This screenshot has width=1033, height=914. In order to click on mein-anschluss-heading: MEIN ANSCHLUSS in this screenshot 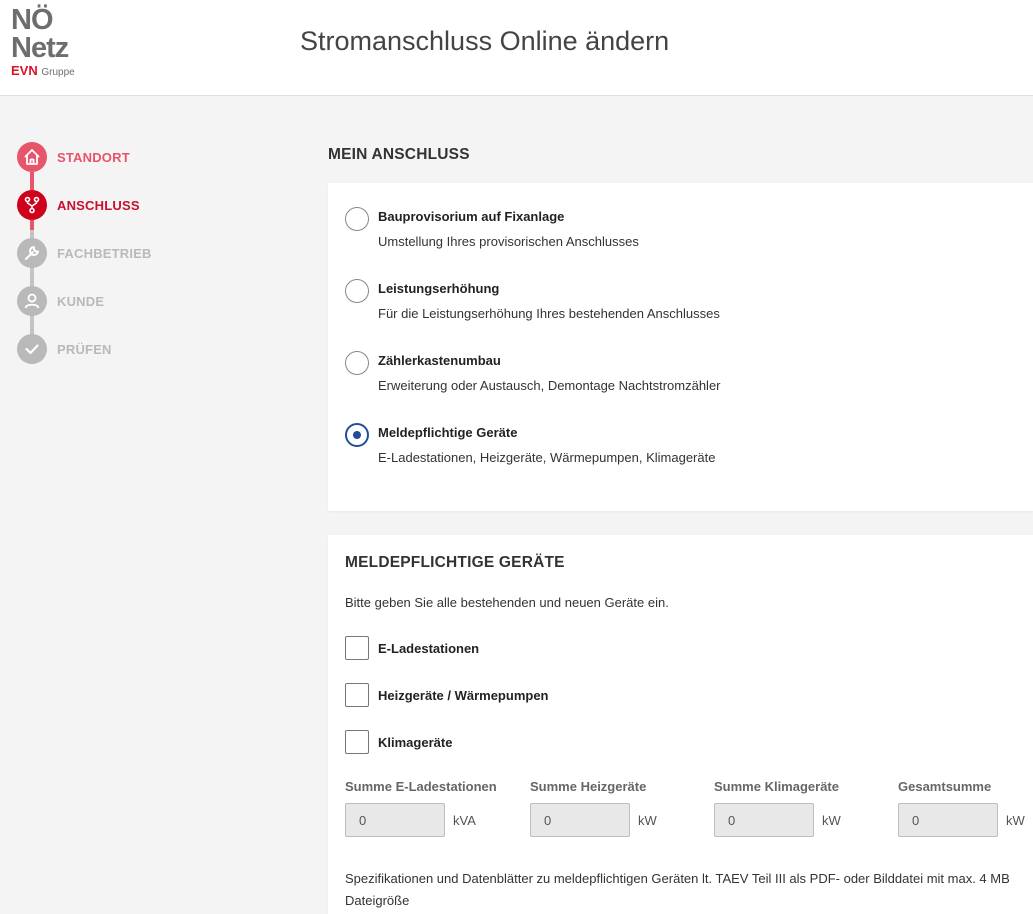, I will do `click(399, 154)`.